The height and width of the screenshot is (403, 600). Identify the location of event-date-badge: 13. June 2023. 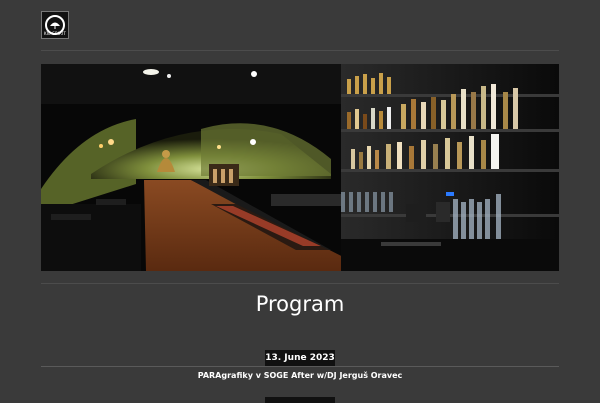
(300, 358).